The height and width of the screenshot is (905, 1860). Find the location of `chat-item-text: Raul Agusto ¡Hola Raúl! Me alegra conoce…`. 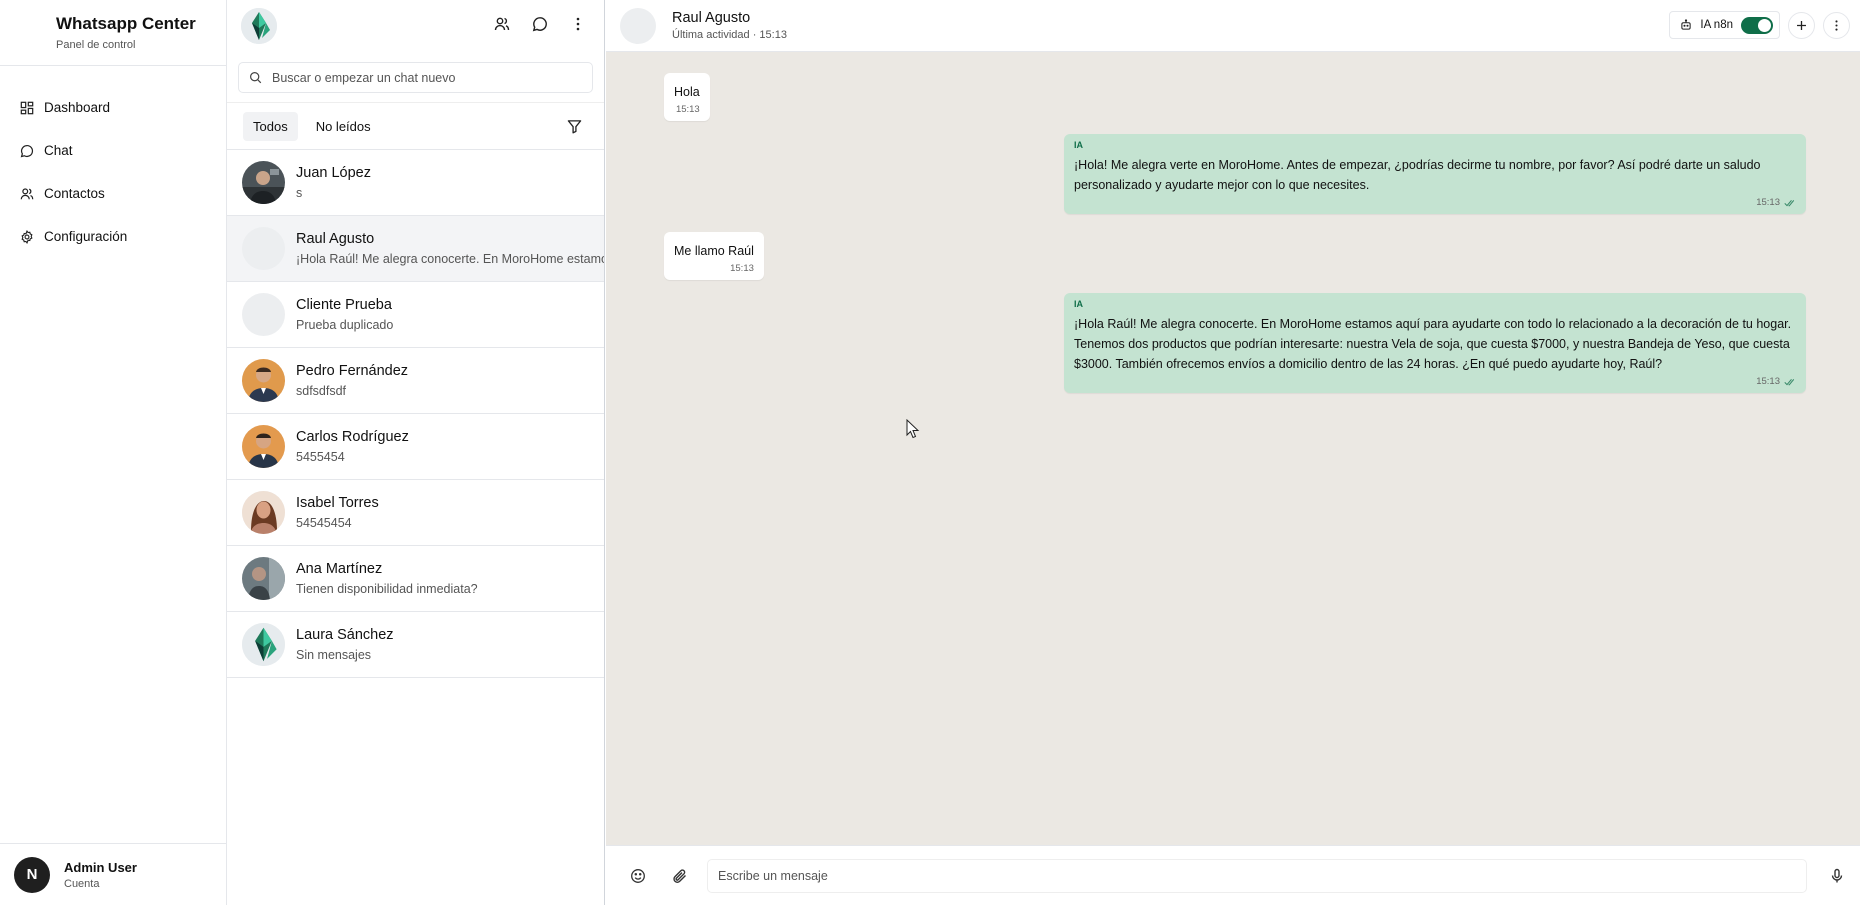

chat-item-text: Raul Agusto ¡Hola Raúl! Me alegra conoce… is located at coordinates (450, 248).